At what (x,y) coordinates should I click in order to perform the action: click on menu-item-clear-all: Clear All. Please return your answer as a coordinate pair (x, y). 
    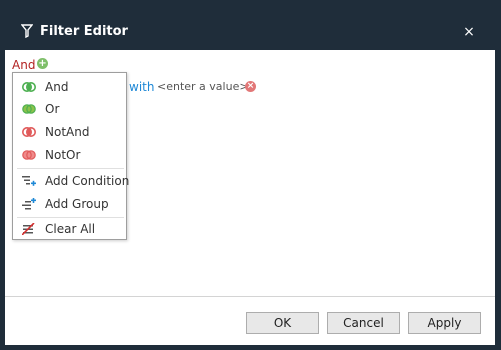
    Looking at the image, I should click on (69, 229).